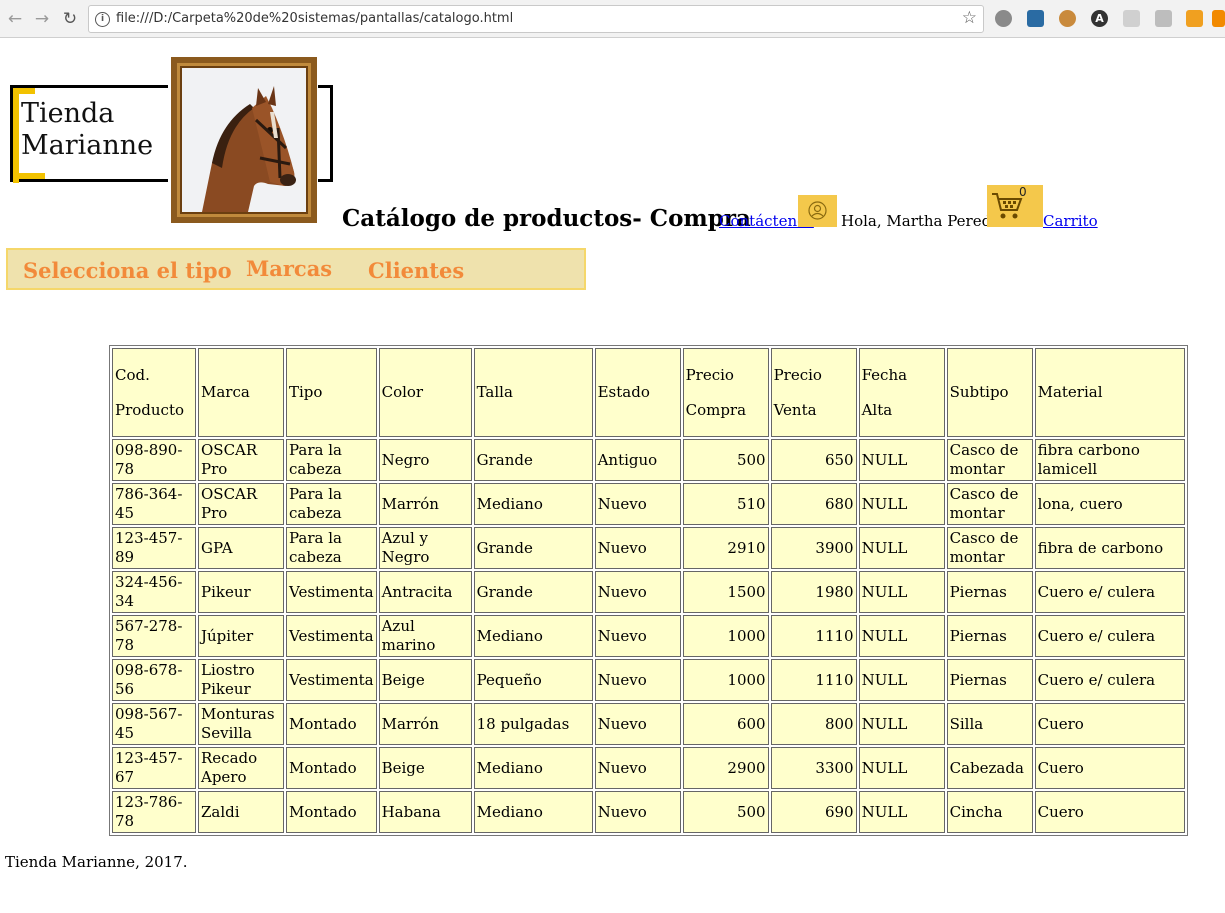 The width and height of the screenshot is (1225, 913). What do you see at coordinates (989, 680) in the screenshot?
I see `cell-subtipo: Piernas` at bounding box center [989, 680].